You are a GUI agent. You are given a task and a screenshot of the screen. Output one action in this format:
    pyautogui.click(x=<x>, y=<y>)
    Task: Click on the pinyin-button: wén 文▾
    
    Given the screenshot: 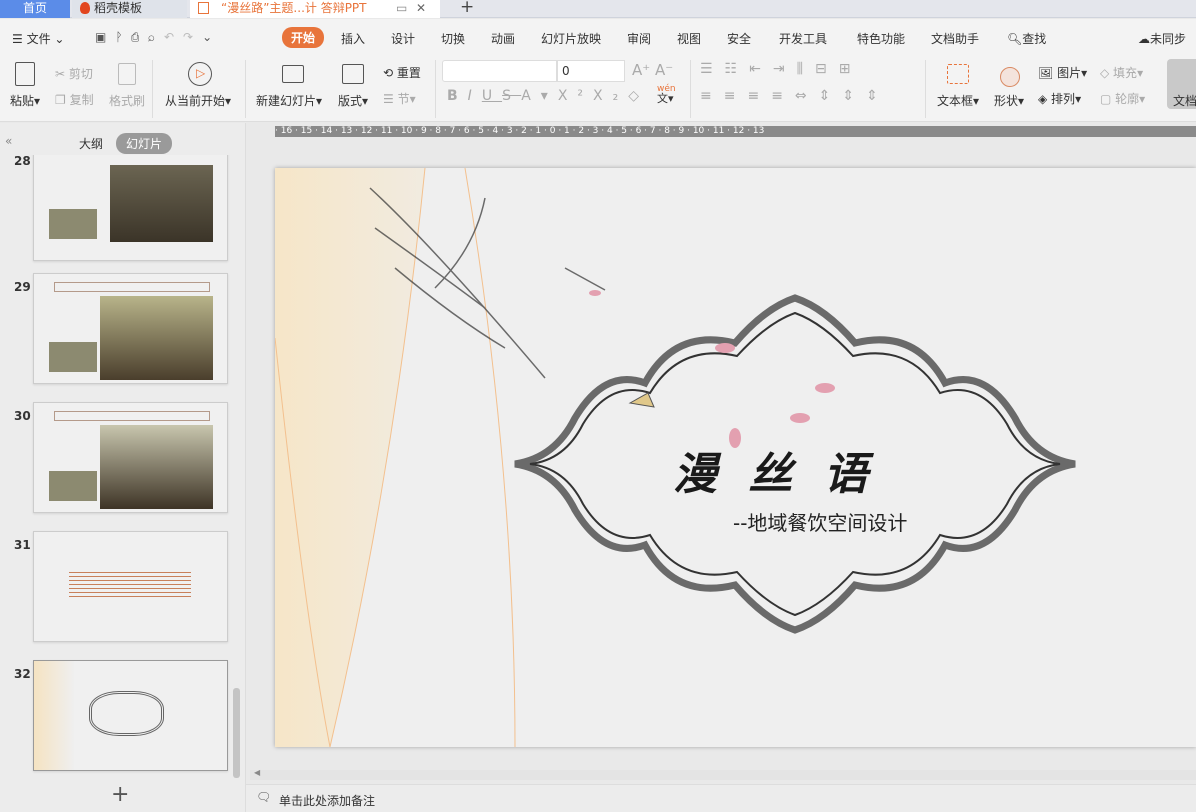 What is the action you would take?
    pyautogui.click(x=666, y=95)
    